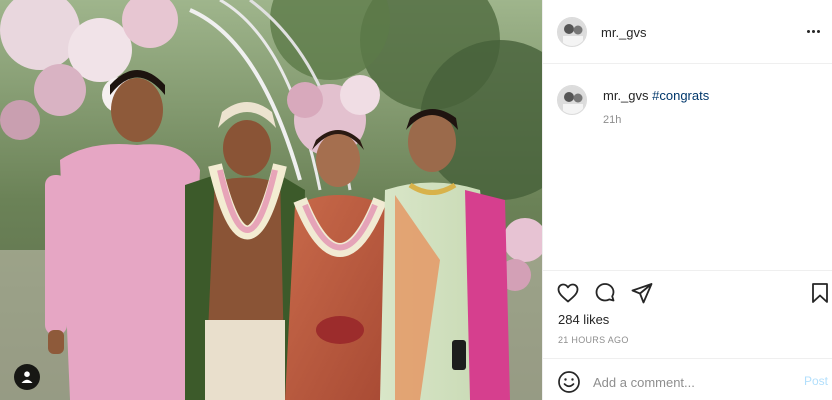 Image resolution: width=832 pixels, height=400 pixels. Describe the element at coordinates (568, 293) in the screenshot. I see `heart-icon` at that location.